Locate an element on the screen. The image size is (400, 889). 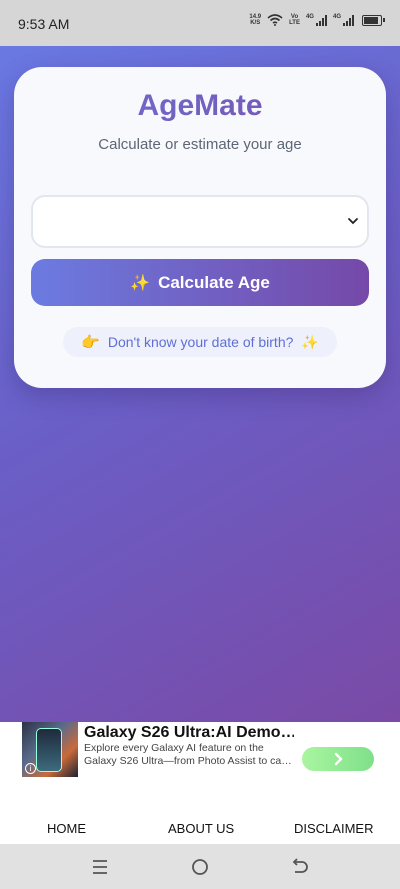
dob-select is located at coordinates (200, 221).